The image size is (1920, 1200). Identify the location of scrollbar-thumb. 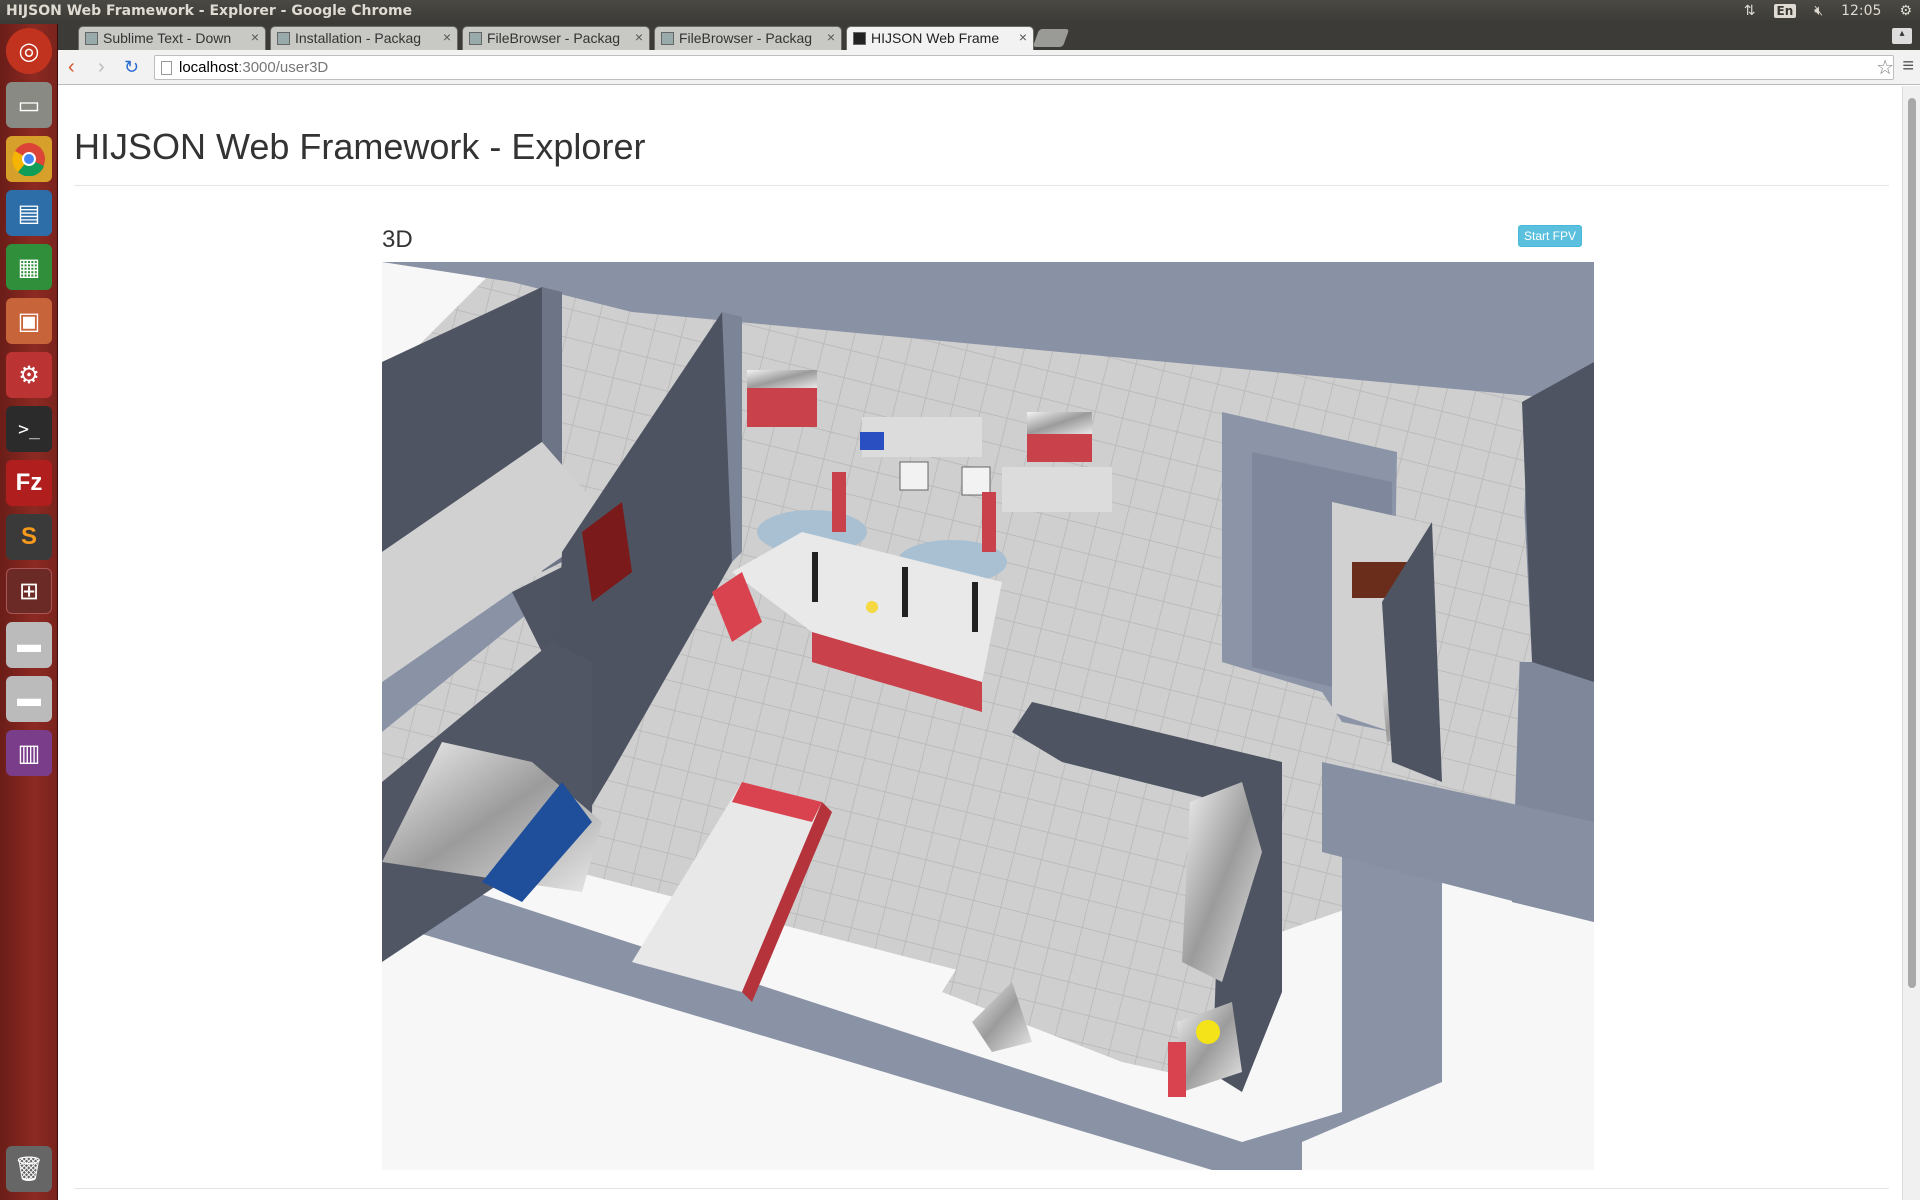
(1912, 543).